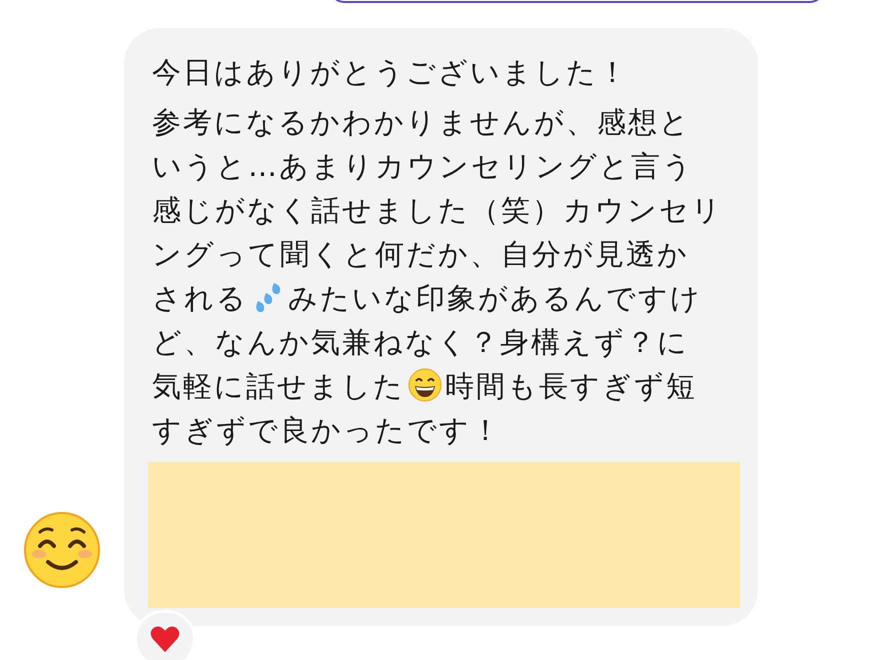  I want to click on message-text: すぎずで良かったです！, so click(327, 430).